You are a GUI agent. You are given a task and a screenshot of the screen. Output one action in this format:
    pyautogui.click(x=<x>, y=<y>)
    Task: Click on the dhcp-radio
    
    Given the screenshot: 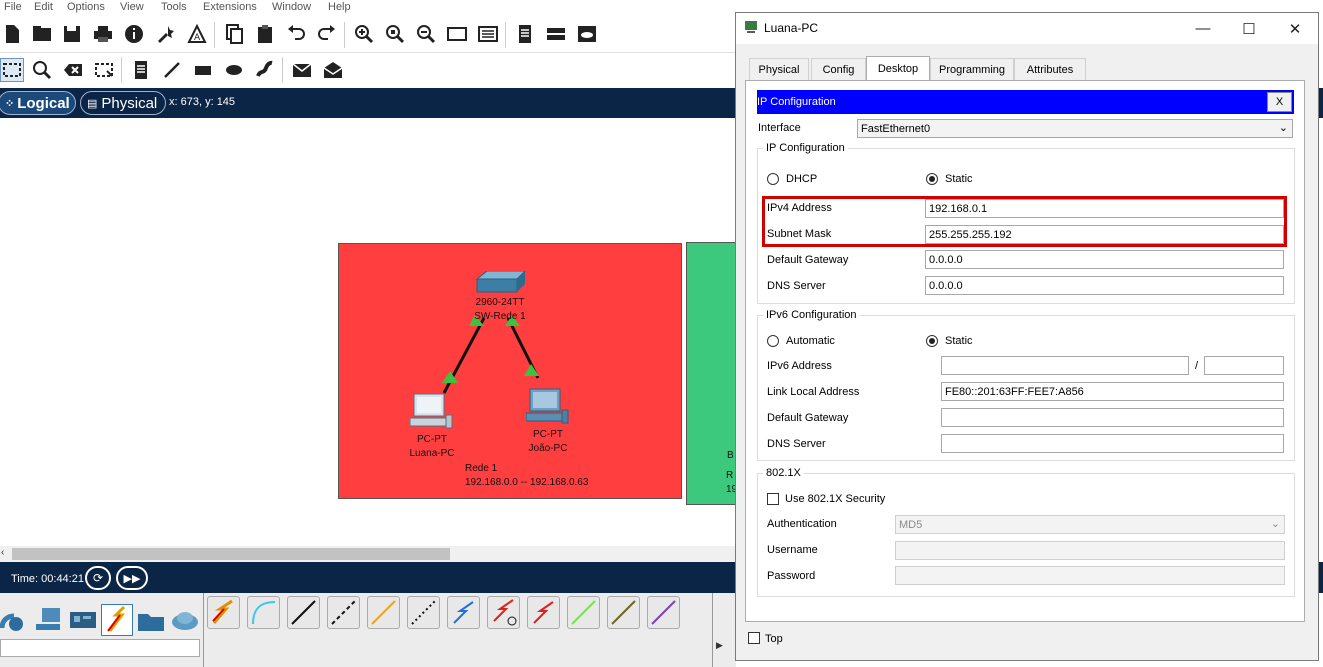 What is the action you would take?
    pyautogui.click(x=773, y=179)
    